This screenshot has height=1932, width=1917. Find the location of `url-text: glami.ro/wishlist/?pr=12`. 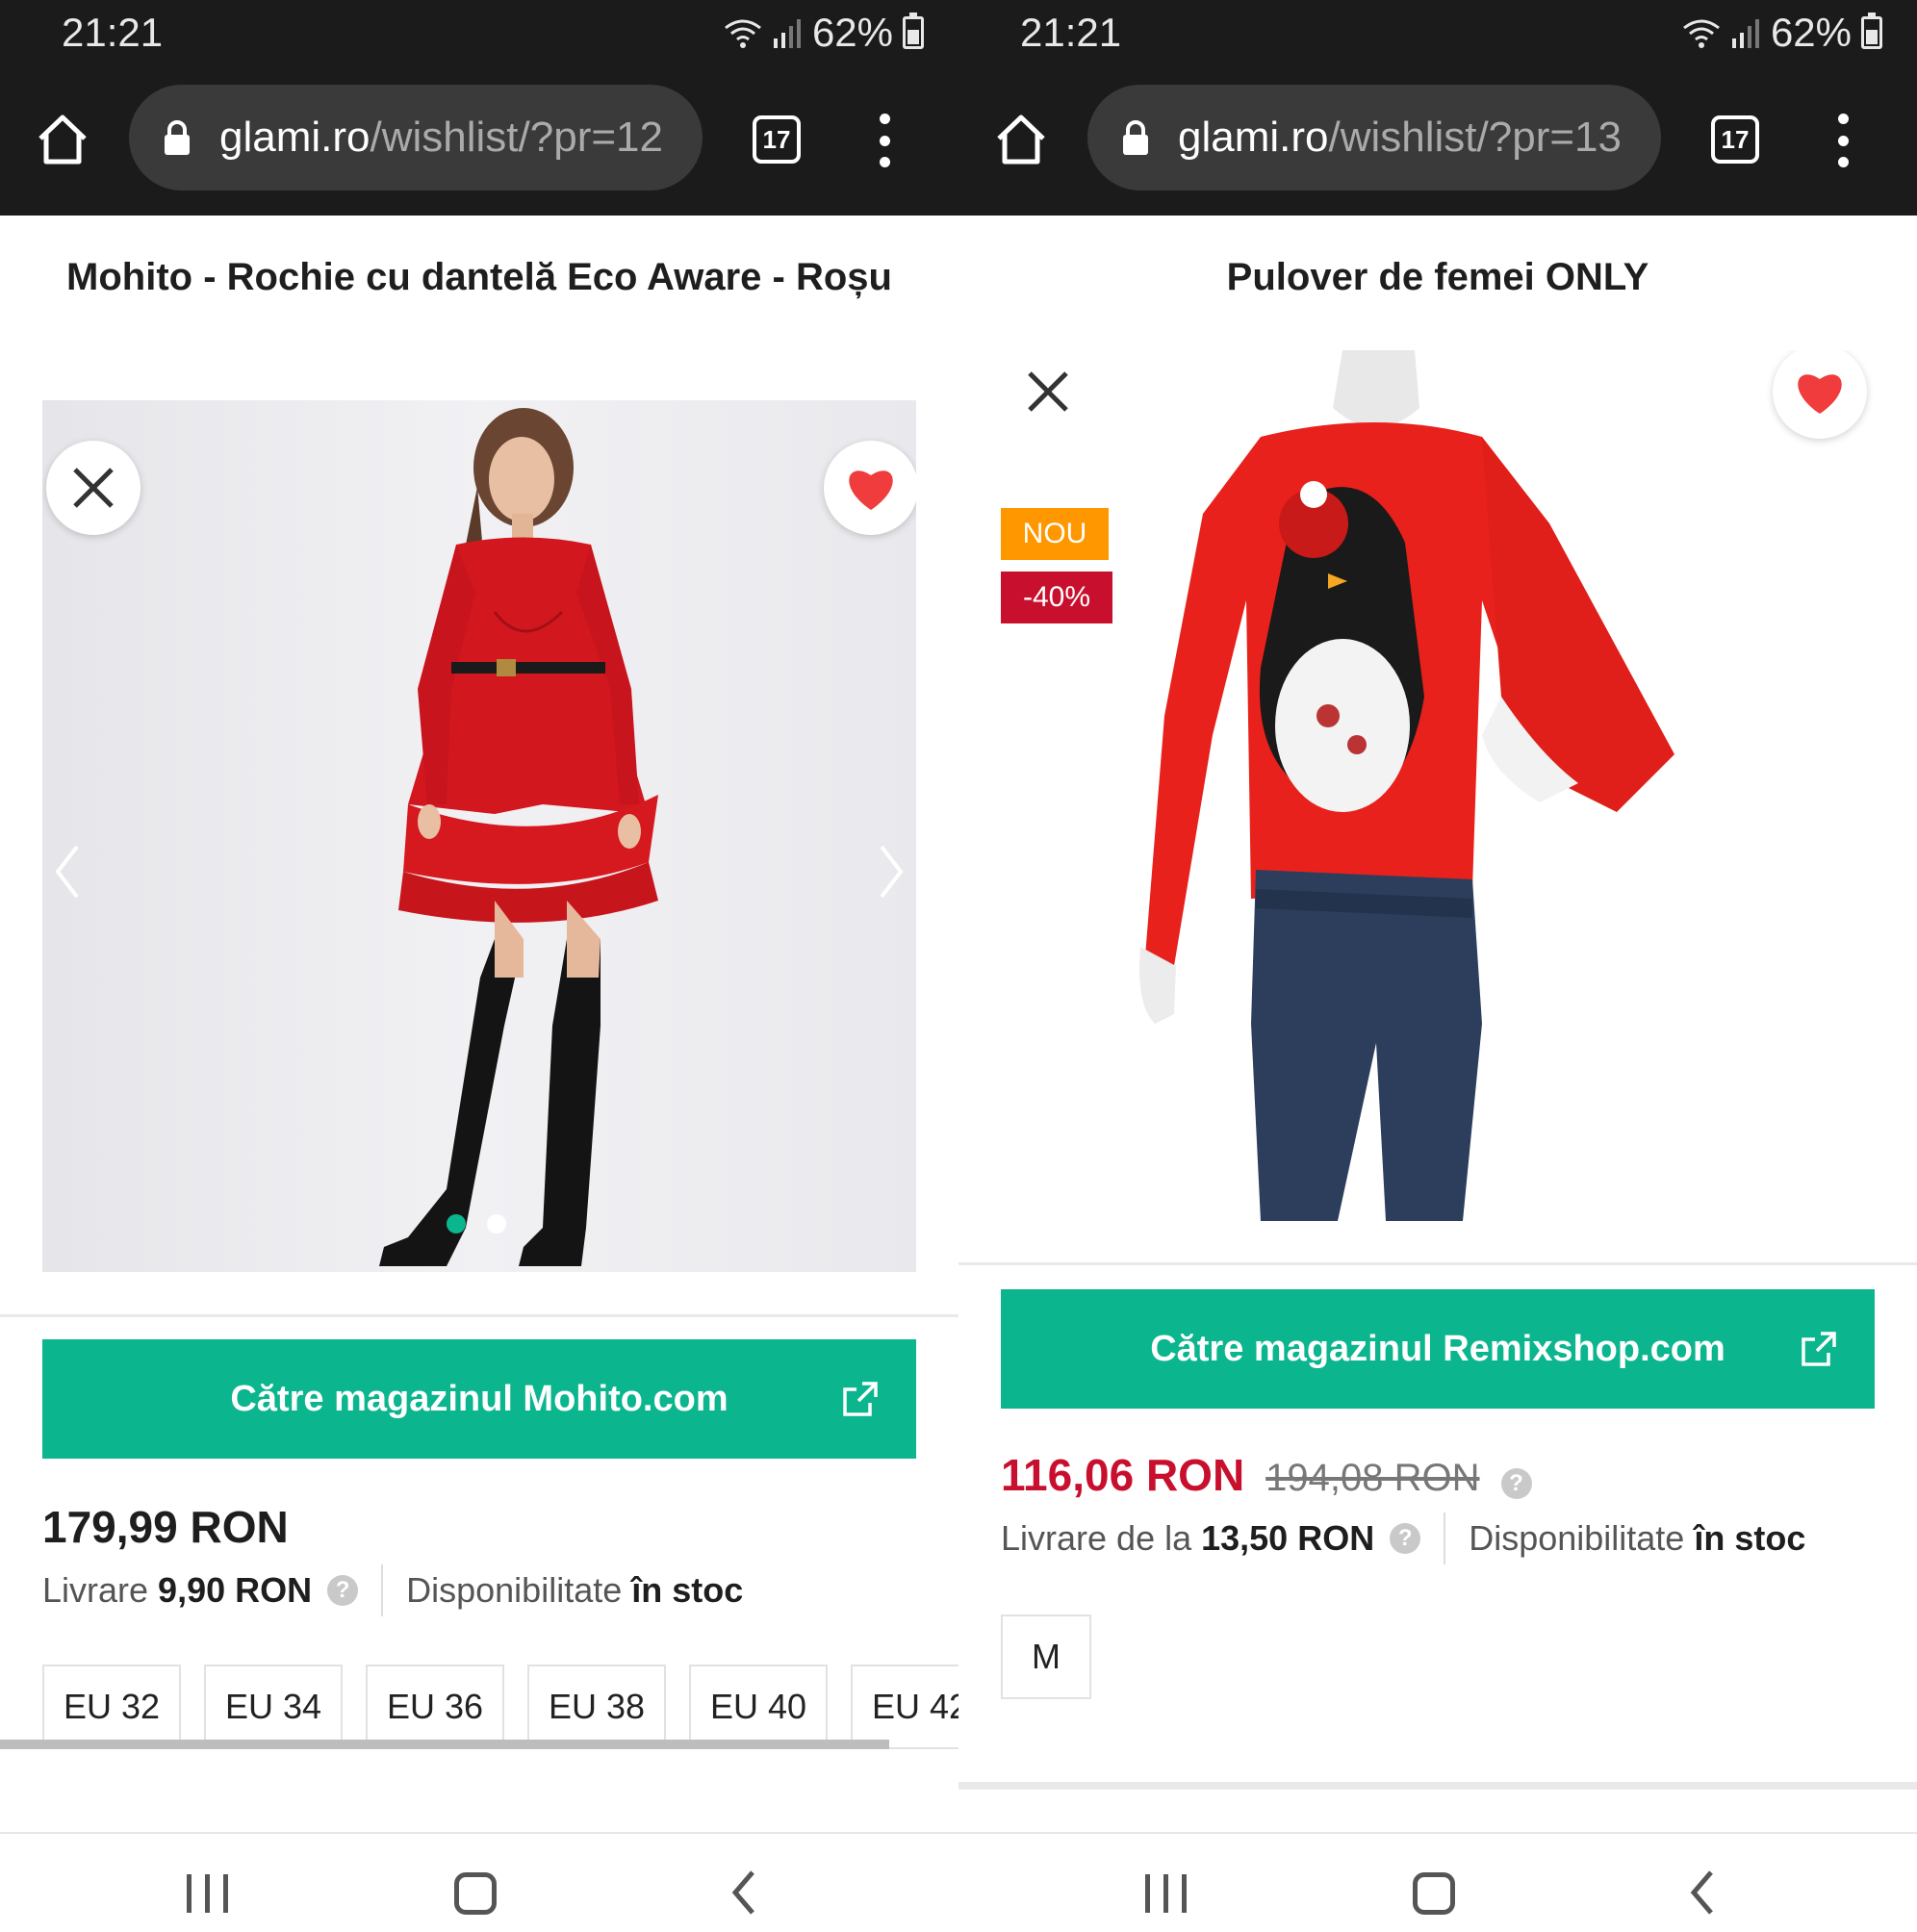

url-text: glami.ro/wishlist/?pr=12 is located at coordinates (441, 138).